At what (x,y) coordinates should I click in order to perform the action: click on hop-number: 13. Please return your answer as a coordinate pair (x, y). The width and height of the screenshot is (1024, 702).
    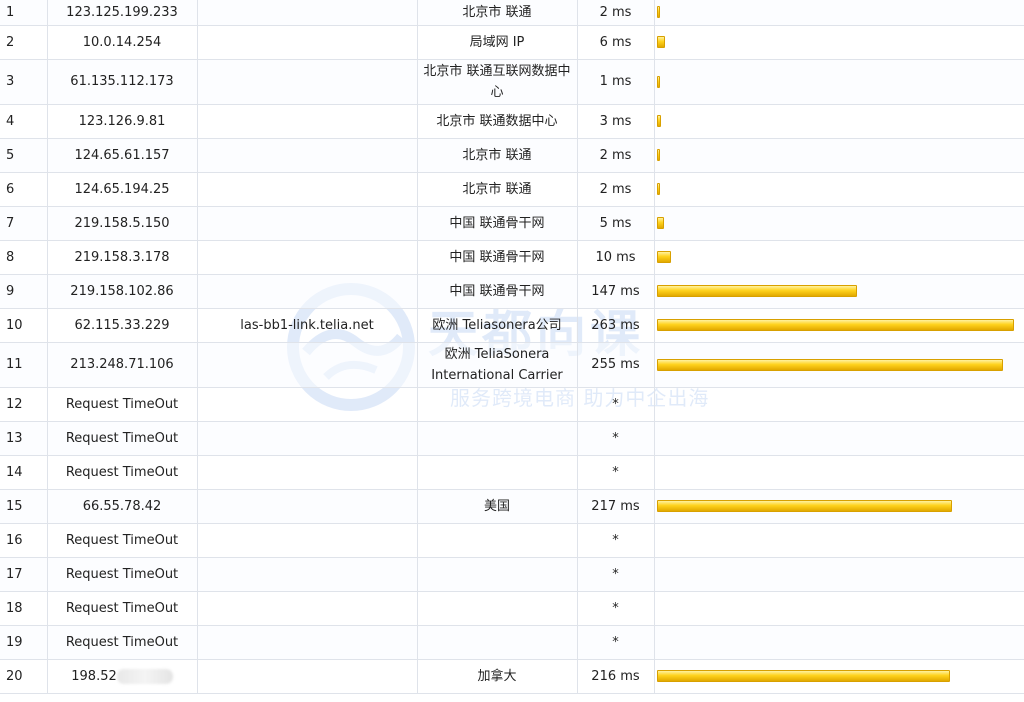
    Looking at the image, I should click on (24, 438).